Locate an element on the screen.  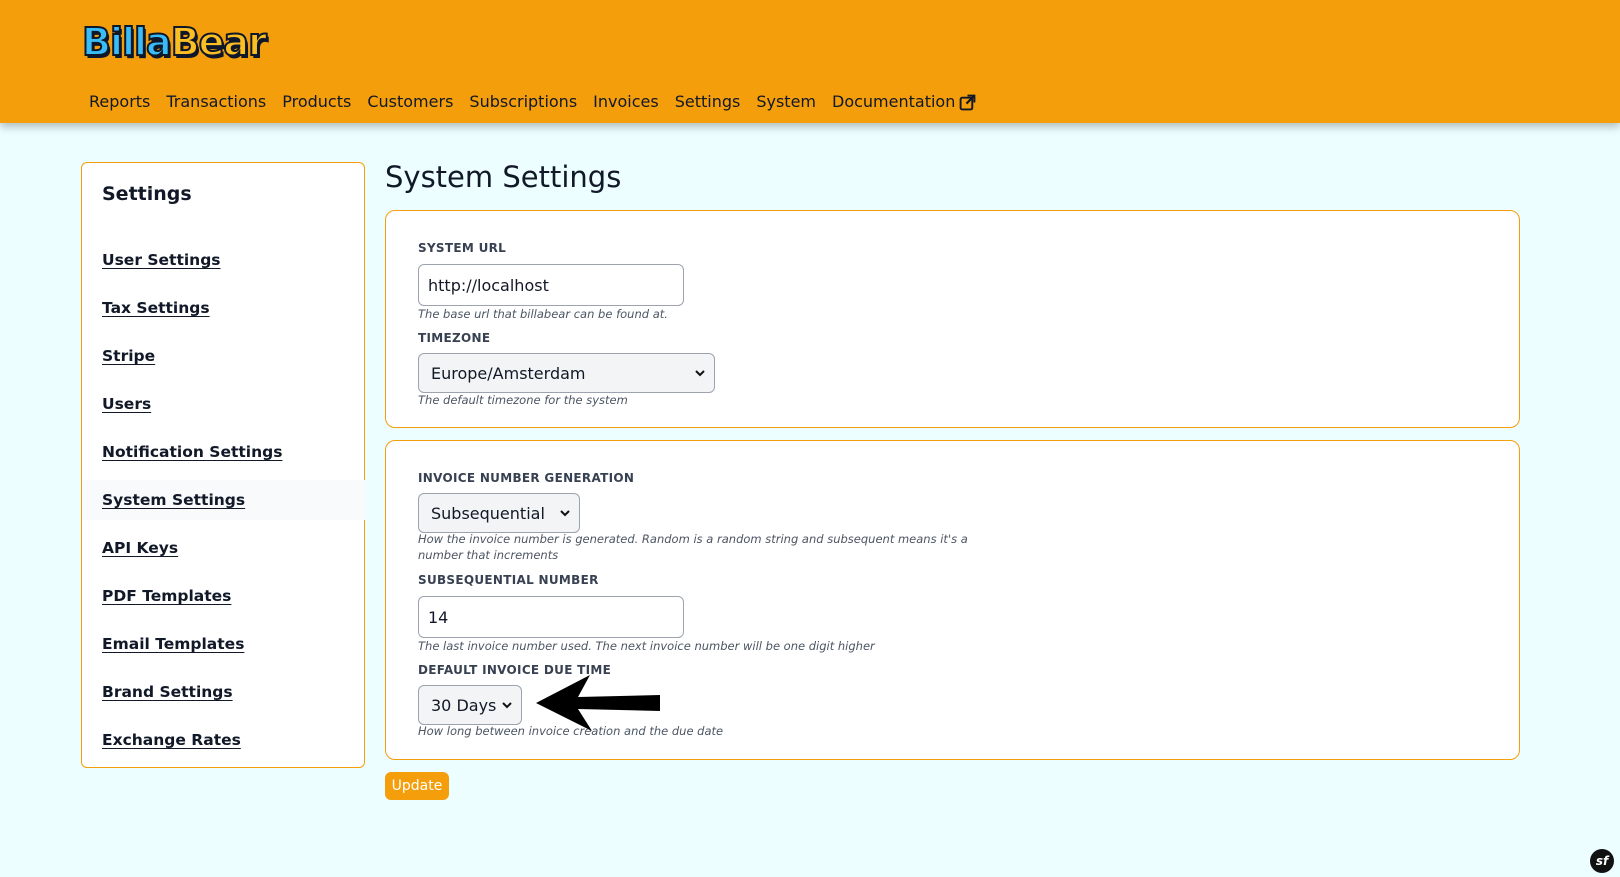
nav-settings: Settings is located at coordinates (708, 102).